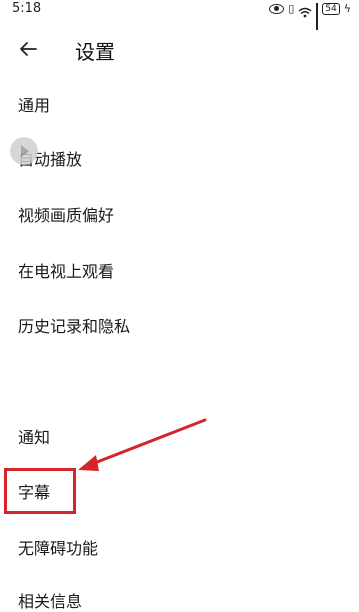 The height and width of the screenshot is (612, 359). I want to click on back-arrow-icon, so click(28, 49).